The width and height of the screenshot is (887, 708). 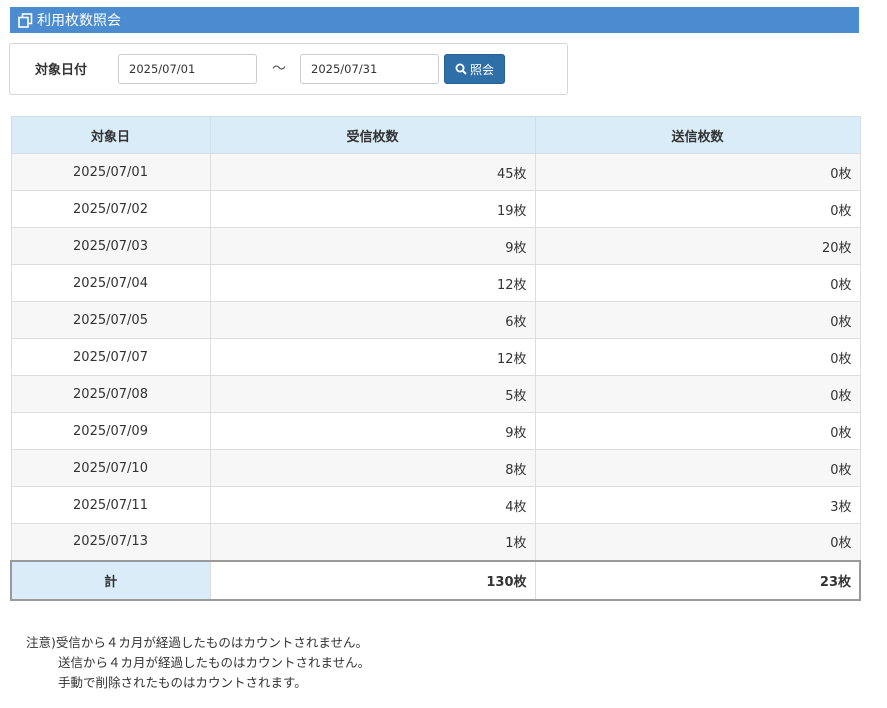 I want to click on date-from-input, so click(x=187, y=69).